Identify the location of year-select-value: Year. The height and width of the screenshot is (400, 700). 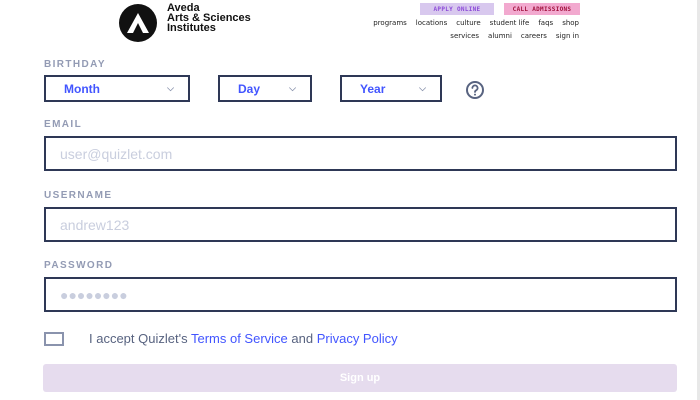
(373, 88).